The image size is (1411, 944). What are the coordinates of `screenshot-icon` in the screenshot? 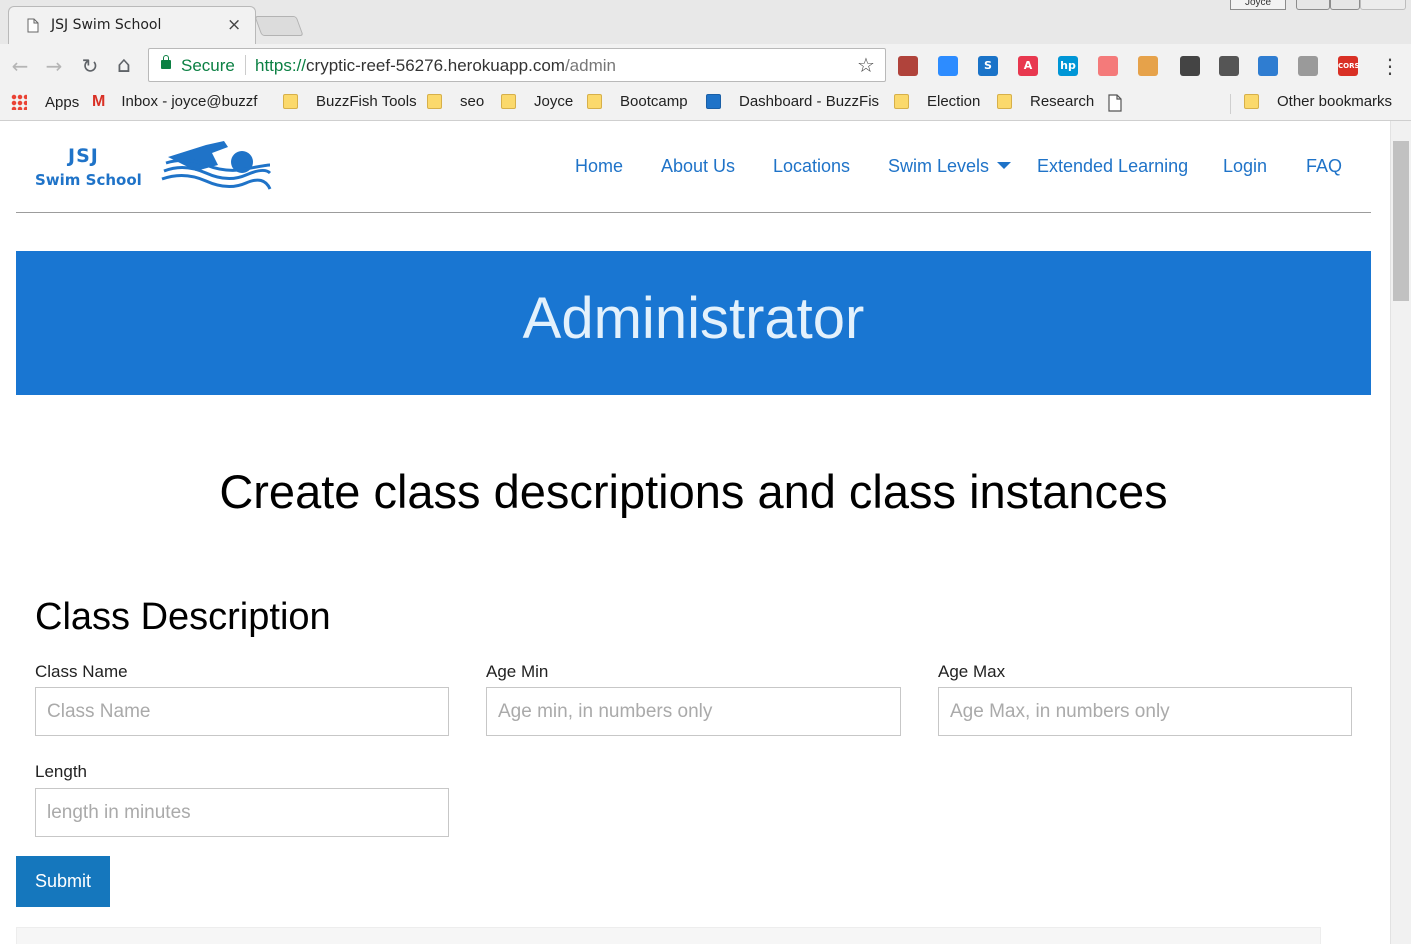 It's located at (1229, 66).